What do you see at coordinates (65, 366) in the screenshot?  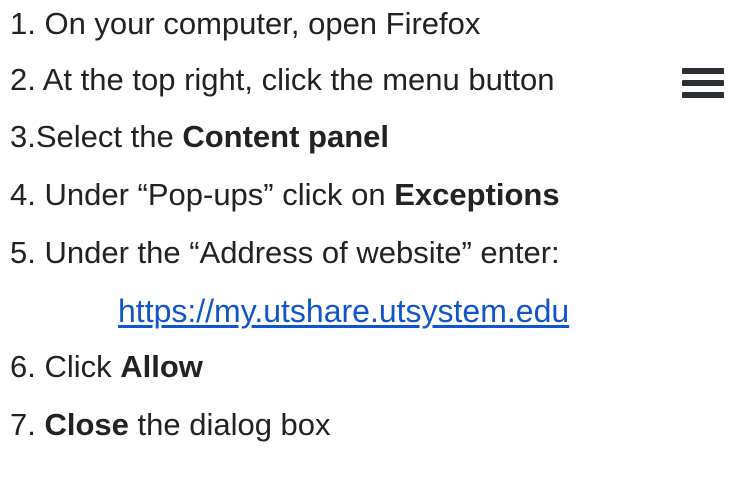 I see `step-6-prefix: 6. Click` at bounding box center [65, 366].